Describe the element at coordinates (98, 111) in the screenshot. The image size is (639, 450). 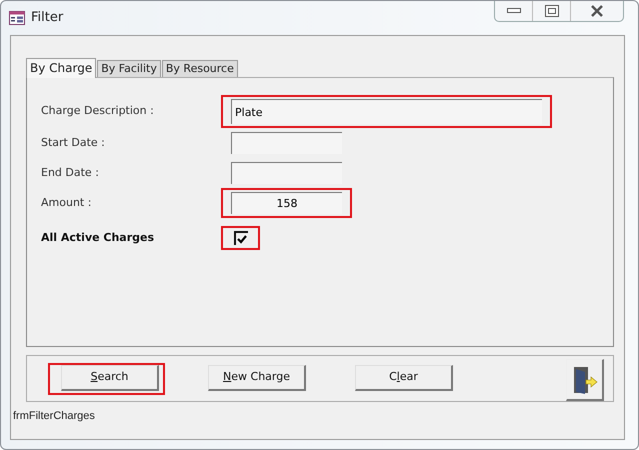
I see `field-label: Charge Description :` at that location.